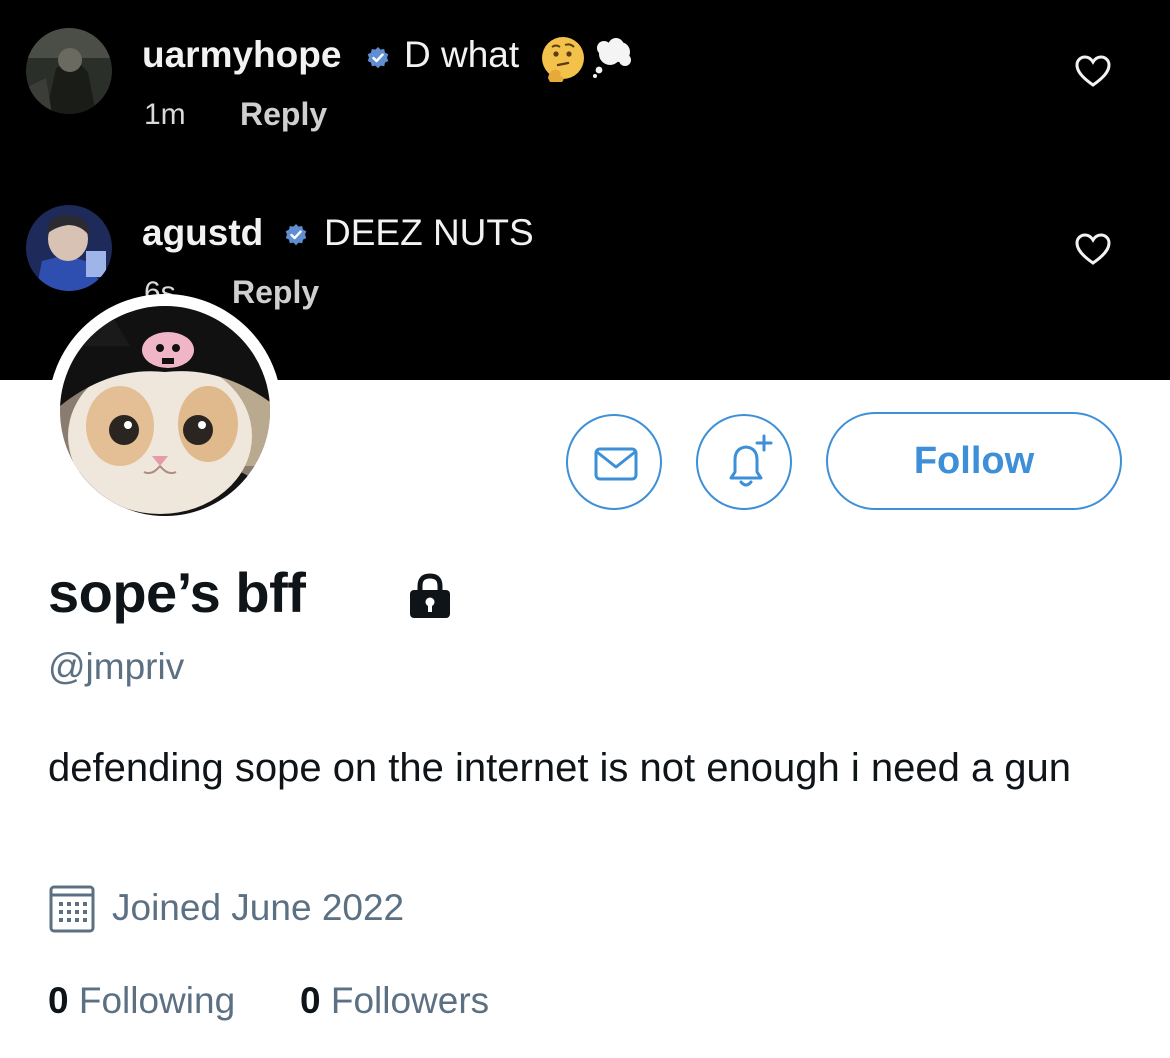 This screenshot has height=1058, width=1170. I want to click on envelope-icon, so click(616, 464).